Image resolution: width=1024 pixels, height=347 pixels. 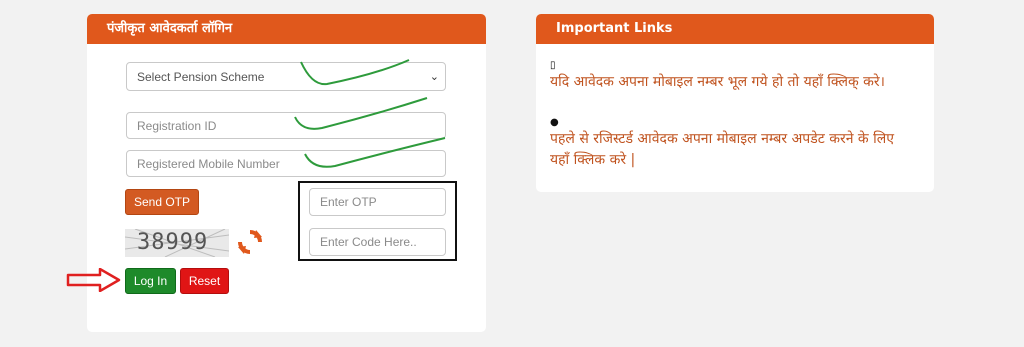 I want to click on captcha-image: 38999, so click(x=177, y=243).